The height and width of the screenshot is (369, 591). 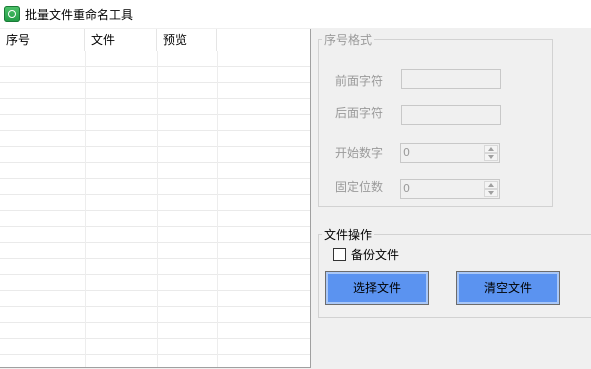 What do you see at coordinates (187, 40) in the screenshot?
I see `column-header-preview: 预览` at bounding box center [187, 40].